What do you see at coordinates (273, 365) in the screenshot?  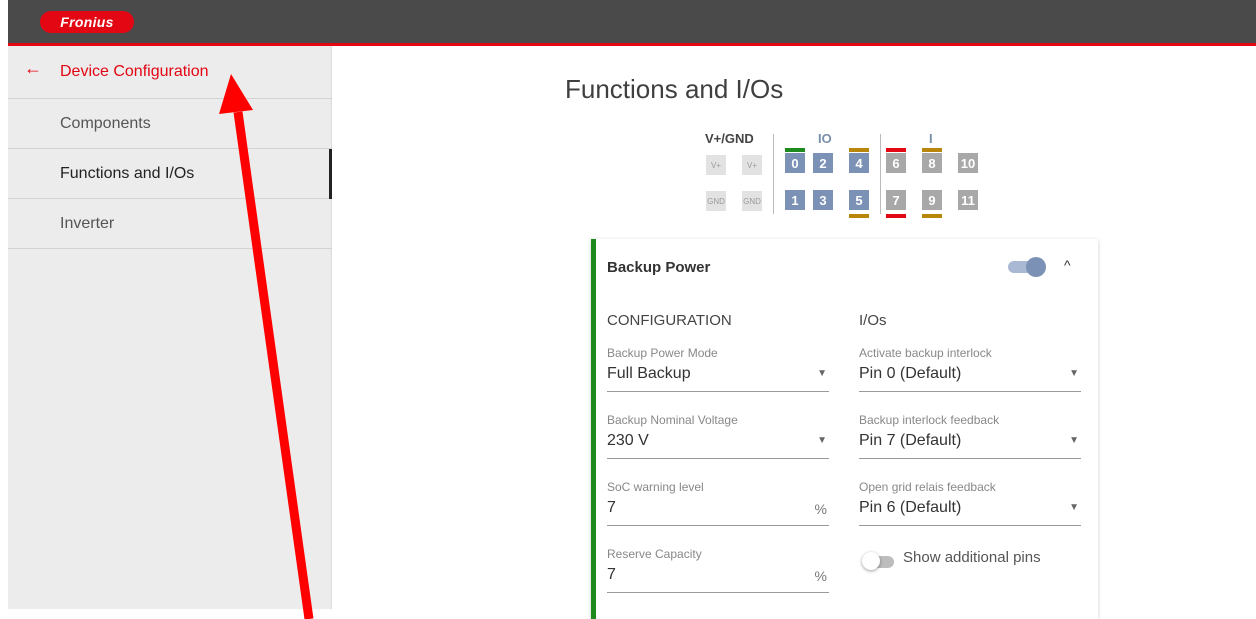 I see `annotation-arrow-shaft` at bounding box center [273, 365].